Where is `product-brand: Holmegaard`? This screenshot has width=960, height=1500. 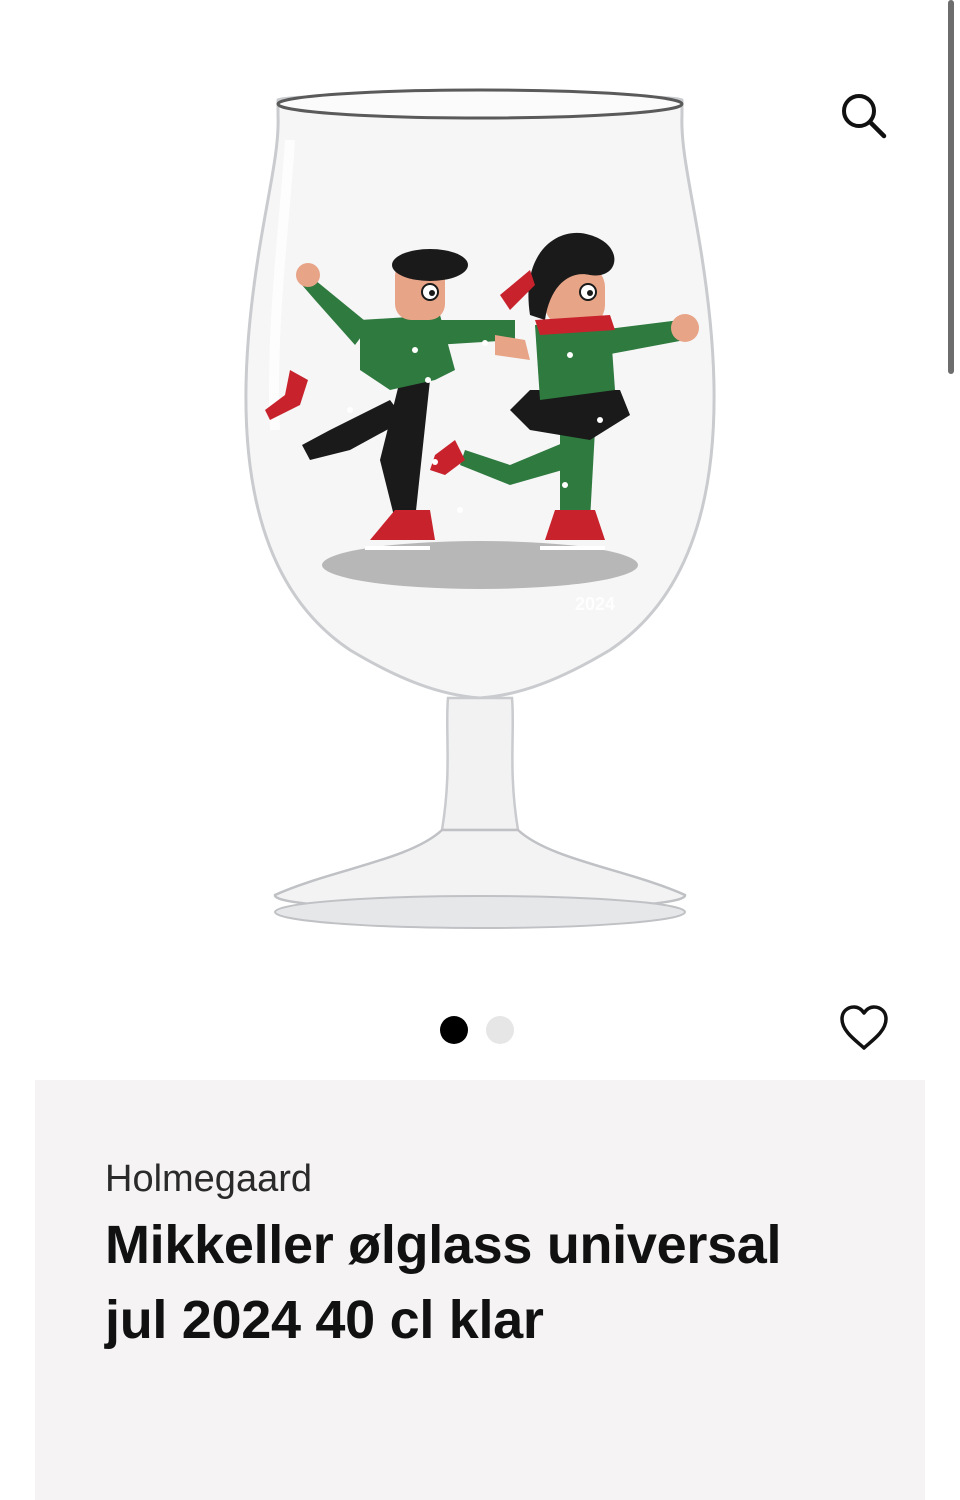 product-brand: Holmegaard is located at coordinates (208, 1179).